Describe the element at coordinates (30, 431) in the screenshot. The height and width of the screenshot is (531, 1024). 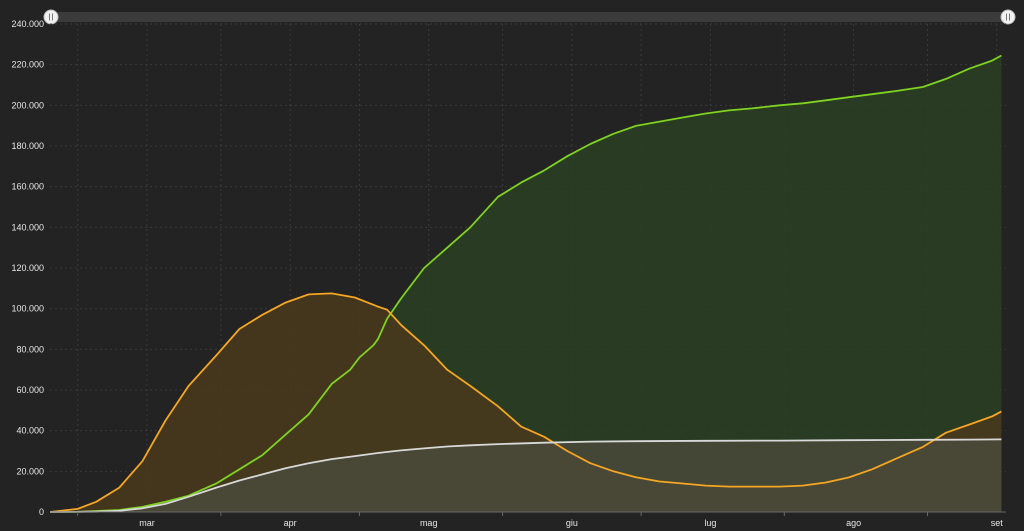
I see `y-tick-label: 40.000` at that location.